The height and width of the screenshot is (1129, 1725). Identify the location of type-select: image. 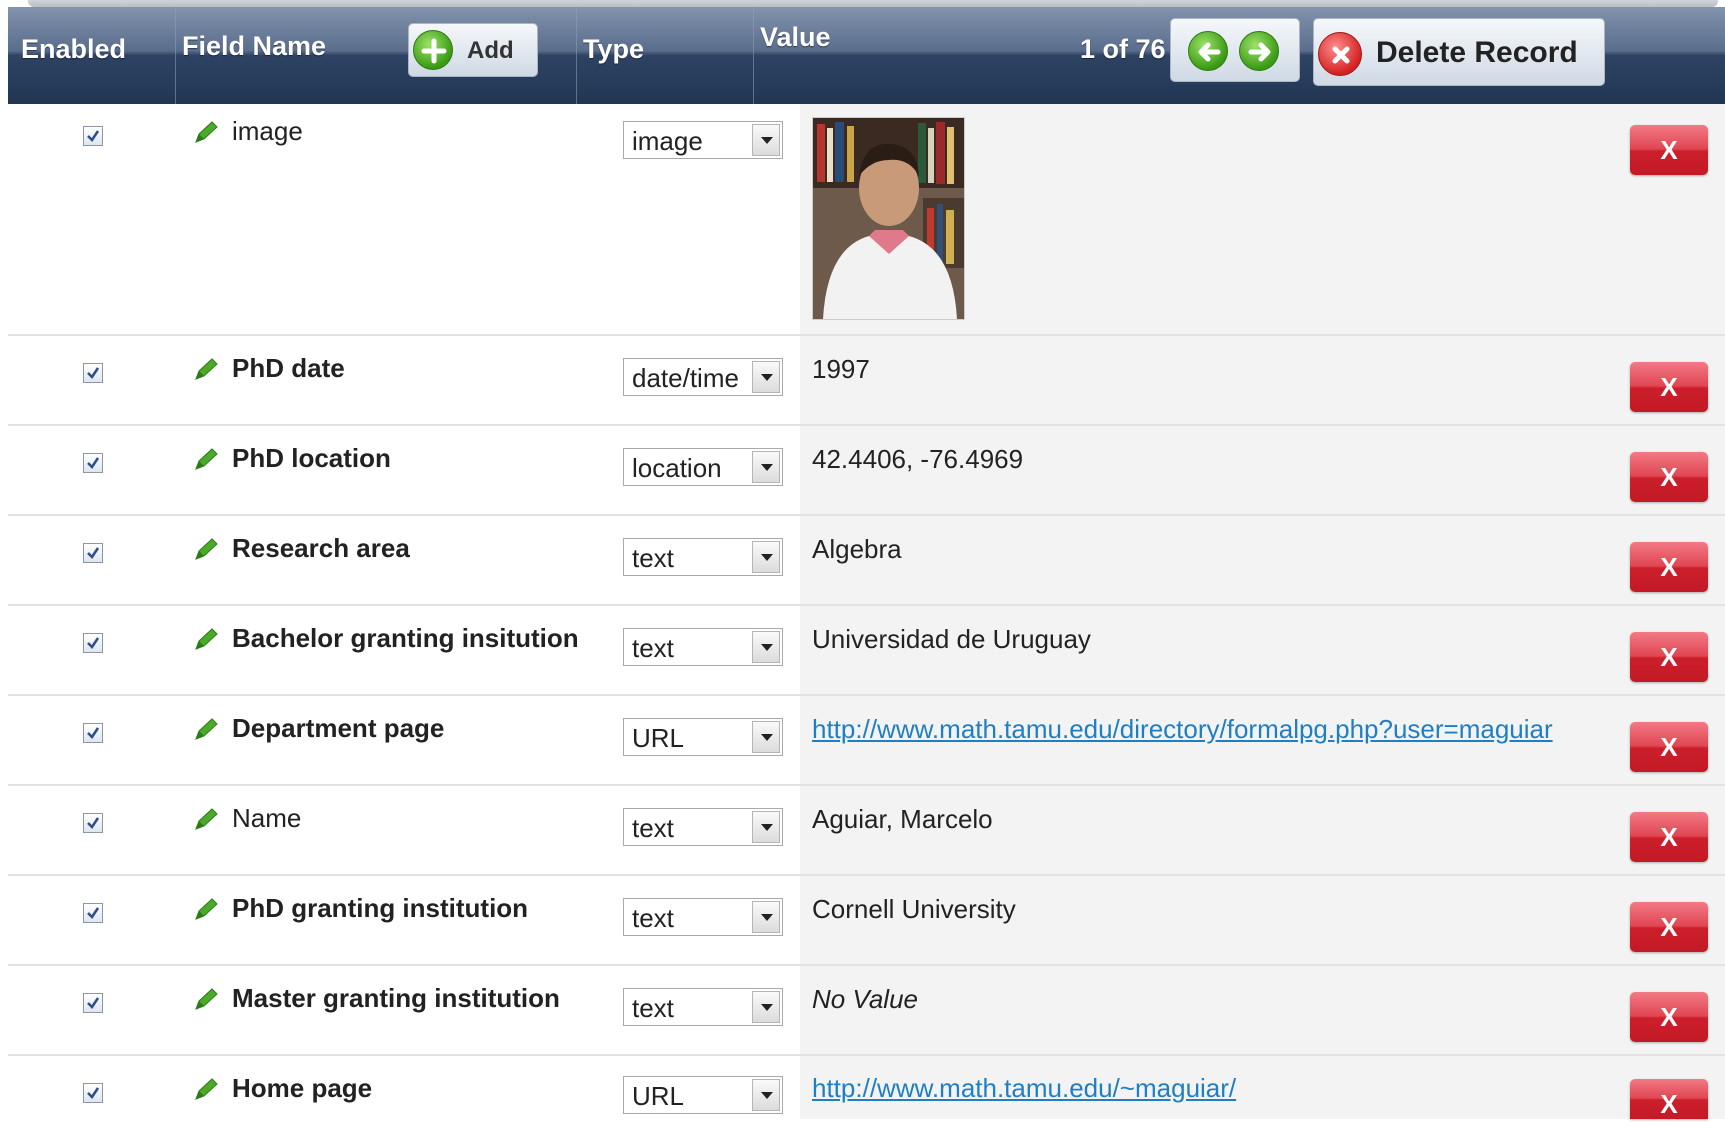
(703, 140).